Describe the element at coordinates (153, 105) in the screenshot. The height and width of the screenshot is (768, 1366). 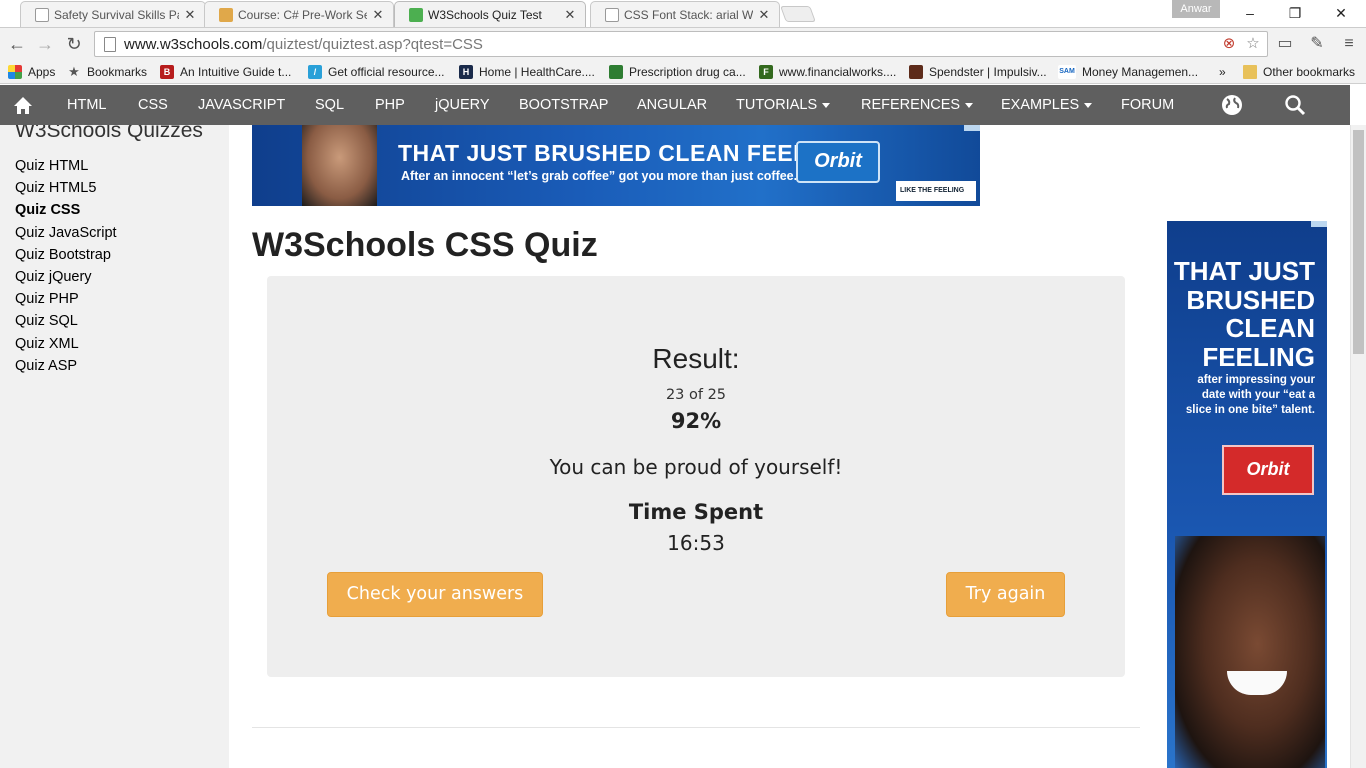
I see `nav-css: CSS` at that location.